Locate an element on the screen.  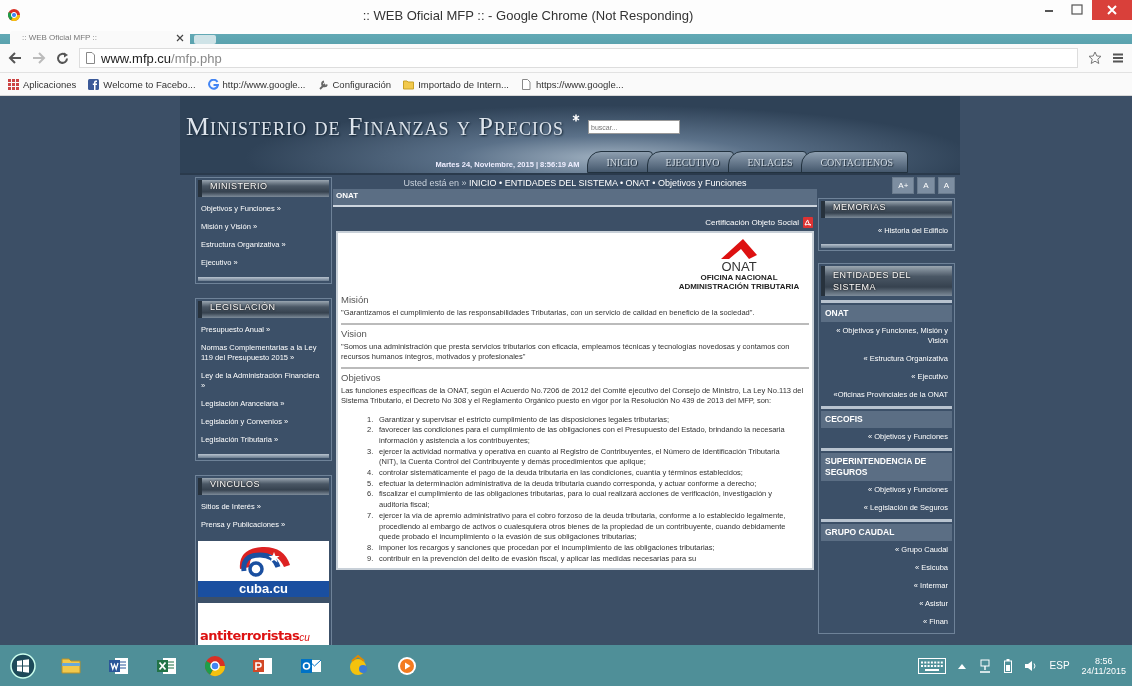
menu-icon is located at coordinates (1118, 58).